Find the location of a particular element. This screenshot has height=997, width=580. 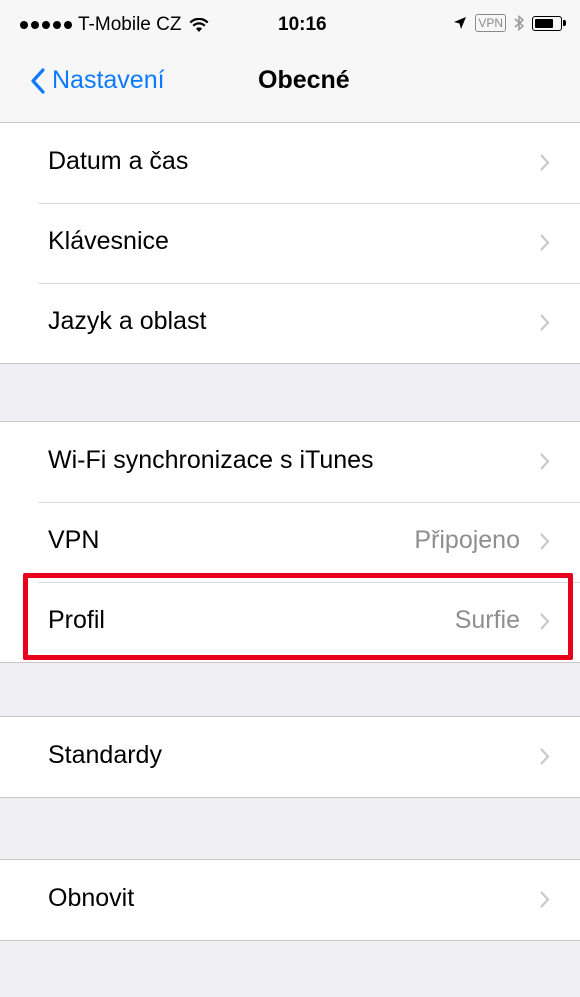

row-label: Obnovit is located at coordinates (91, 898).